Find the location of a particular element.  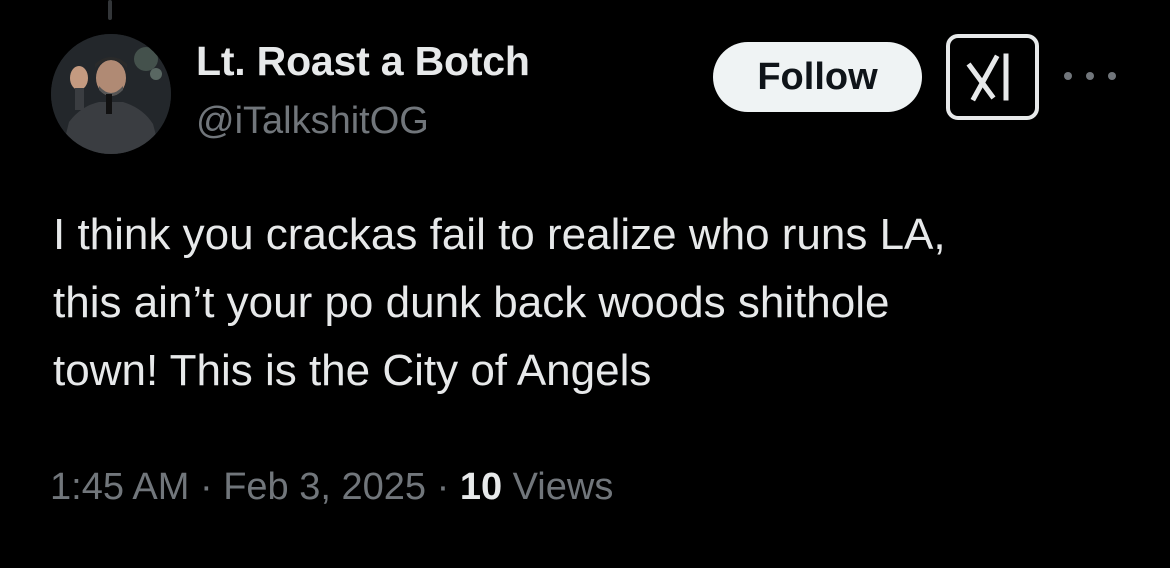

tweet-metadata: 1:45 AM · Feb 3, 2025 · 10 Views is located at coordinates (331, 487).